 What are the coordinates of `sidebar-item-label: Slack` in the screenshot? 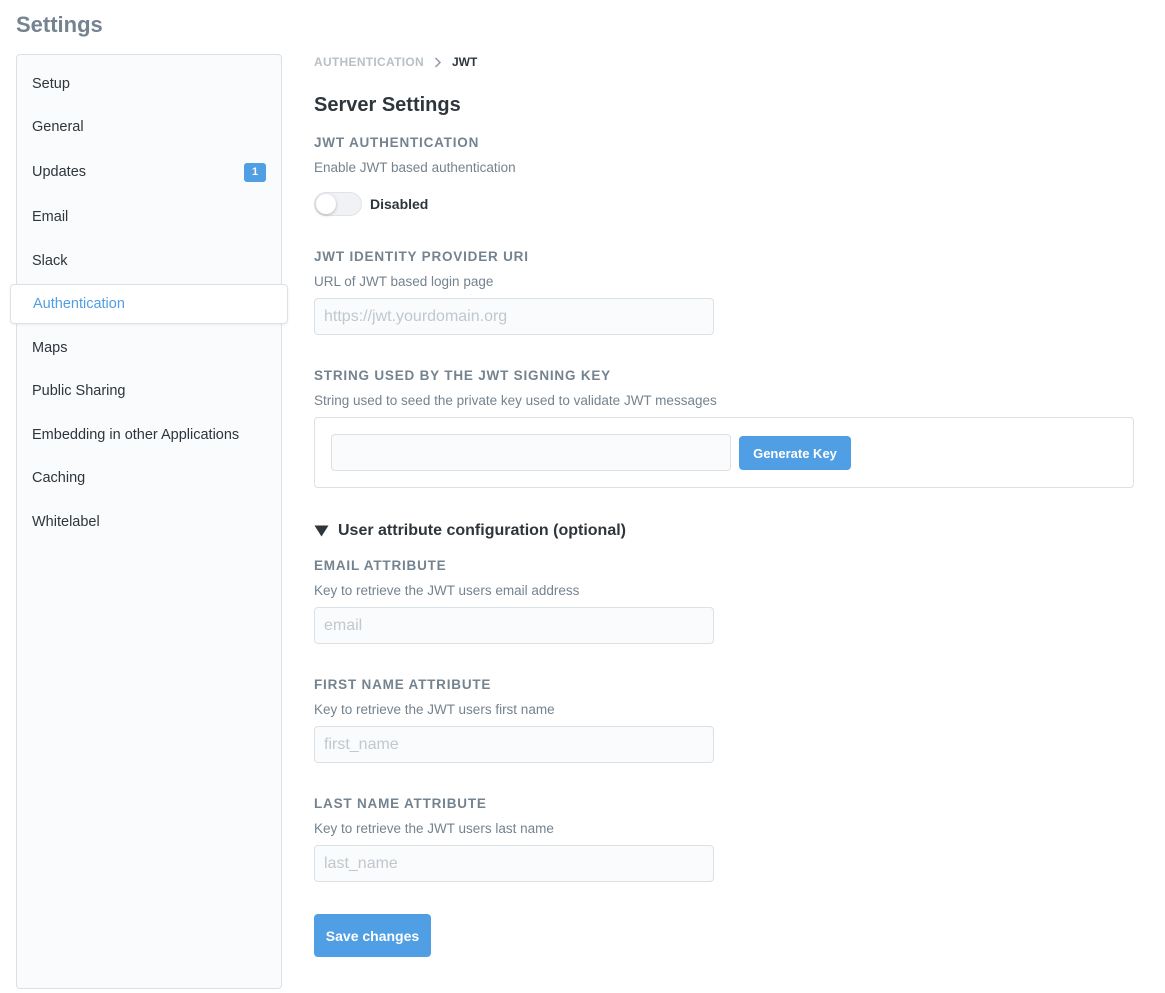 It's located at (50, 261).